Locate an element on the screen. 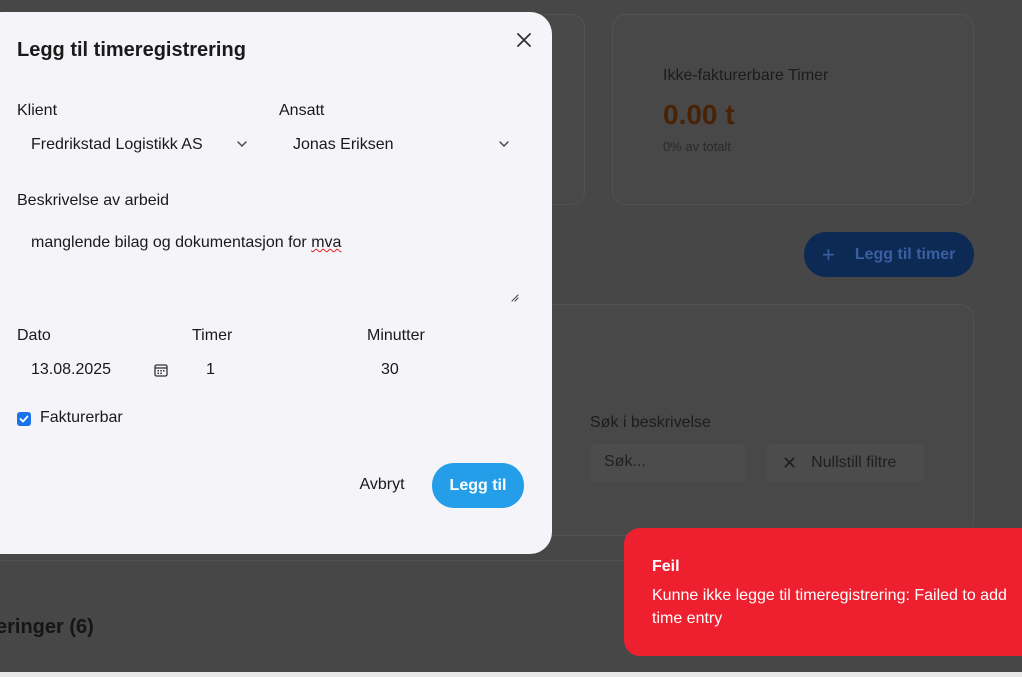 The height and width of the screenshot is (677, 1022). calendar-icon is located at coordinates (161, 370).